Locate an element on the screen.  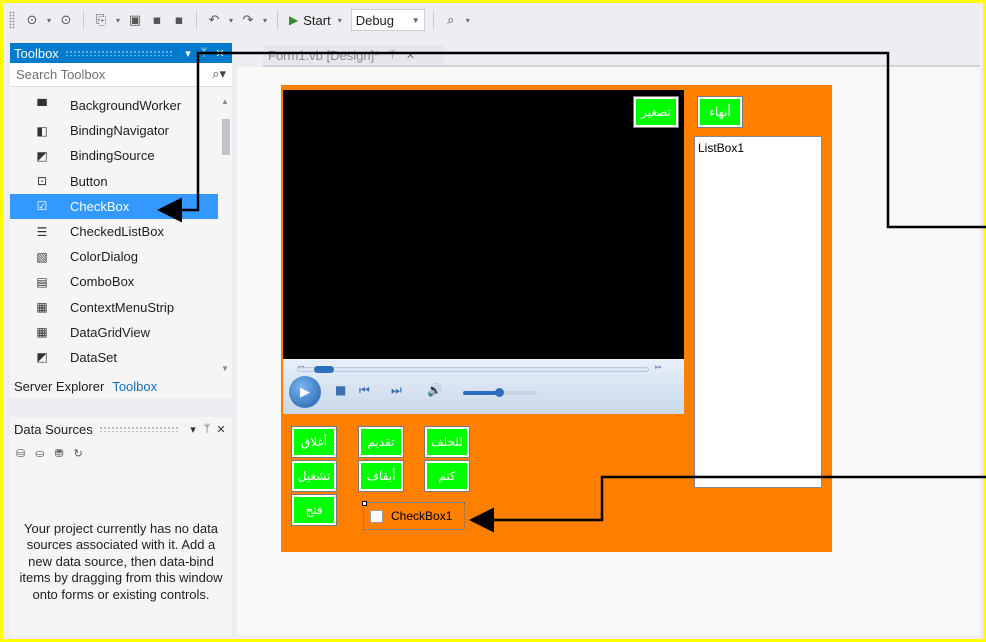
checkbox-box is located at coordinates (376, 516).